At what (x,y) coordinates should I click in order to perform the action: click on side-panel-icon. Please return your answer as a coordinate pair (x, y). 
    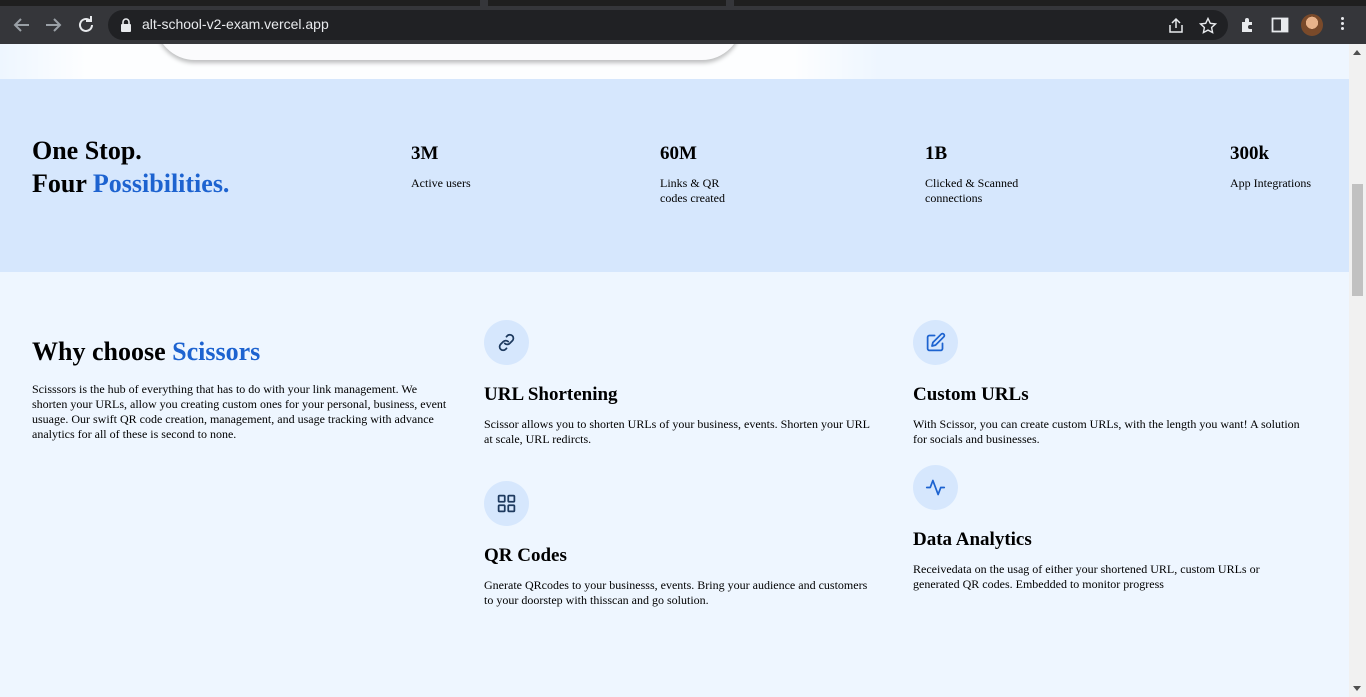
    Looking at the image, I should click on (1280, 25).